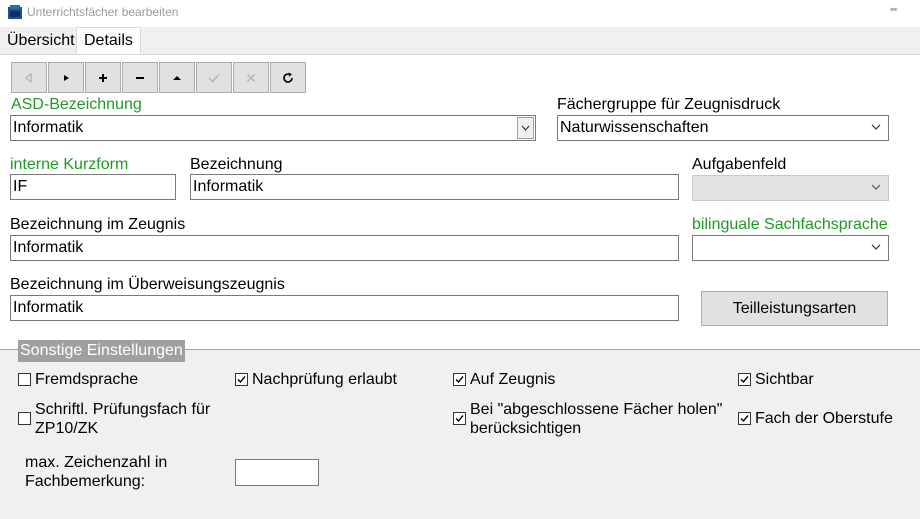  Describe the element at coordinates (122, 419) in the screenshot. I see `schriftl-pruefungsfach-label: Schriftl. Prüfungsfach für ZP10/ZK` at that location.